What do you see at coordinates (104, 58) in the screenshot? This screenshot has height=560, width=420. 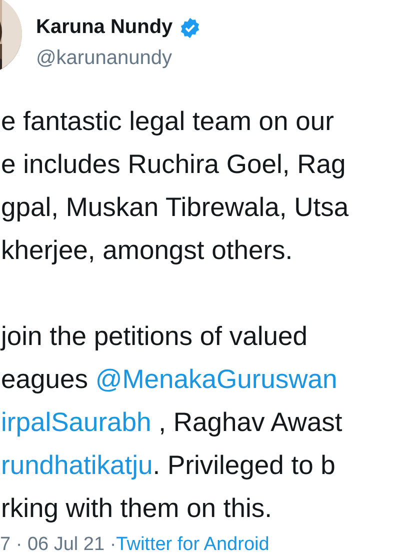 I see `author-handle: @karunanundy` at bounding box center [104, 58].